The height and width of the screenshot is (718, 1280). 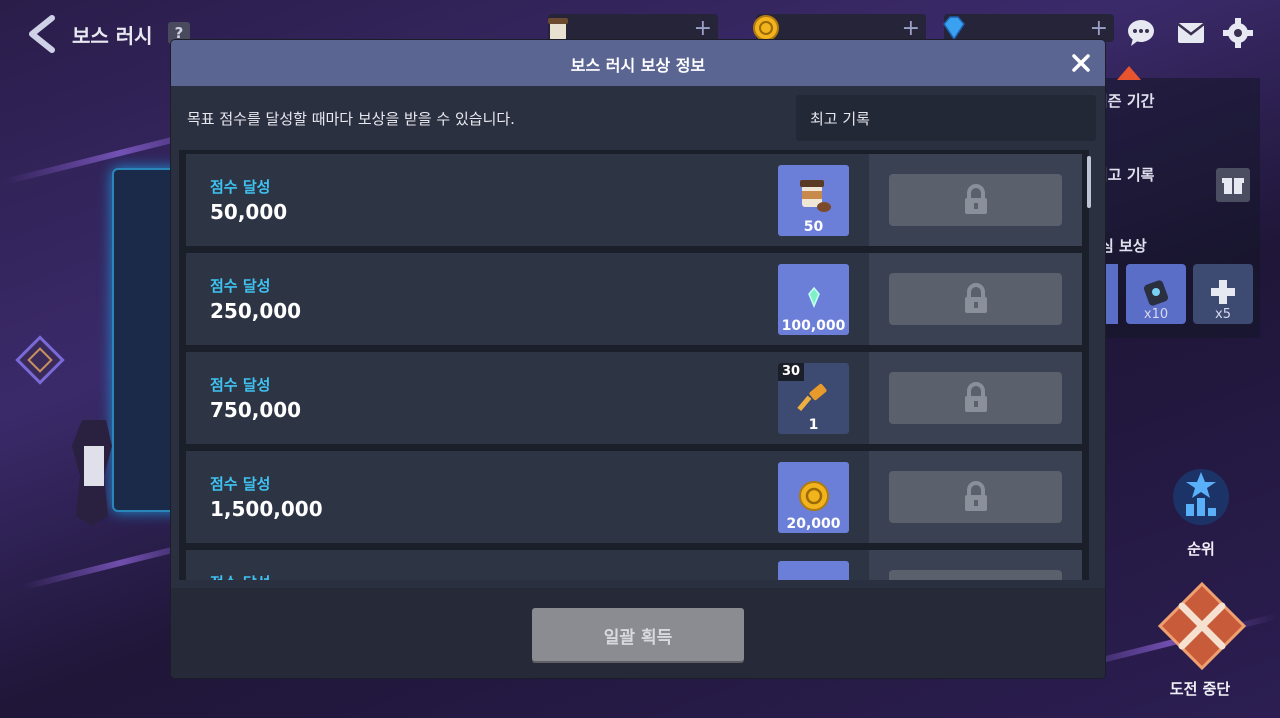 What do you see at coordinates (1081, 63) in the screenshot?
I see `close-icon` at bounding box center [1081, 63].